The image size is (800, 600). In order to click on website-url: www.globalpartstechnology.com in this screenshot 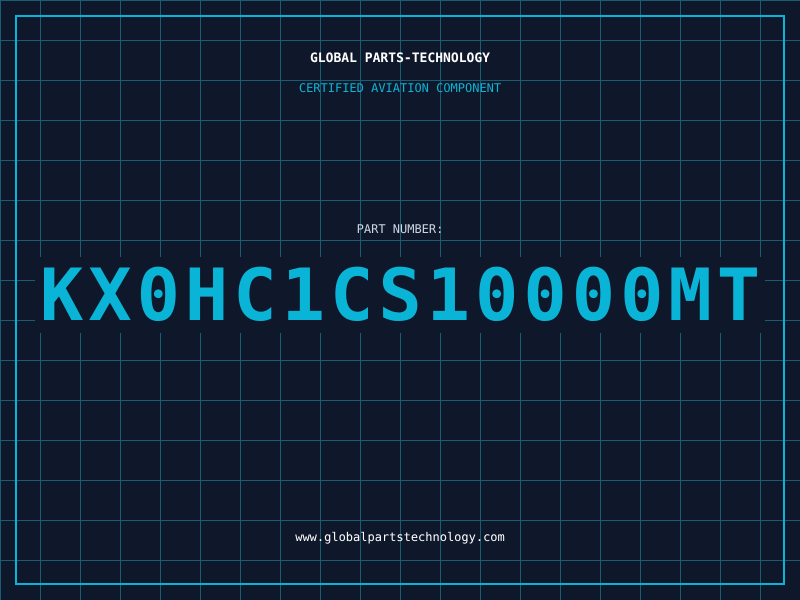, I will do `click(400, 537)`.